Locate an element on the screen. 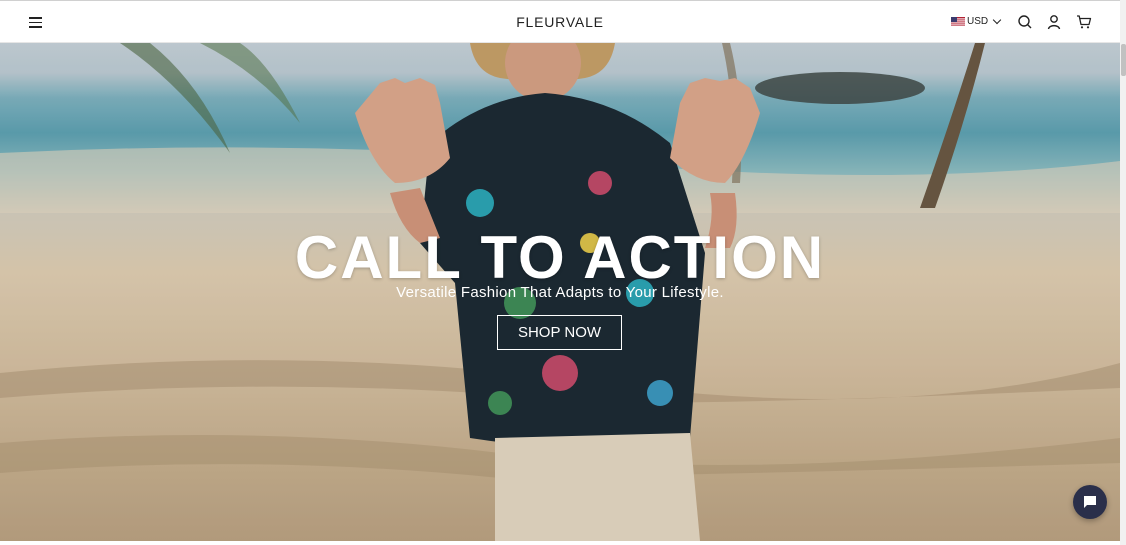 Image resolution: width=1126 pixels, height=545 pixels. search-icon is located at coordinates (1025, 22).